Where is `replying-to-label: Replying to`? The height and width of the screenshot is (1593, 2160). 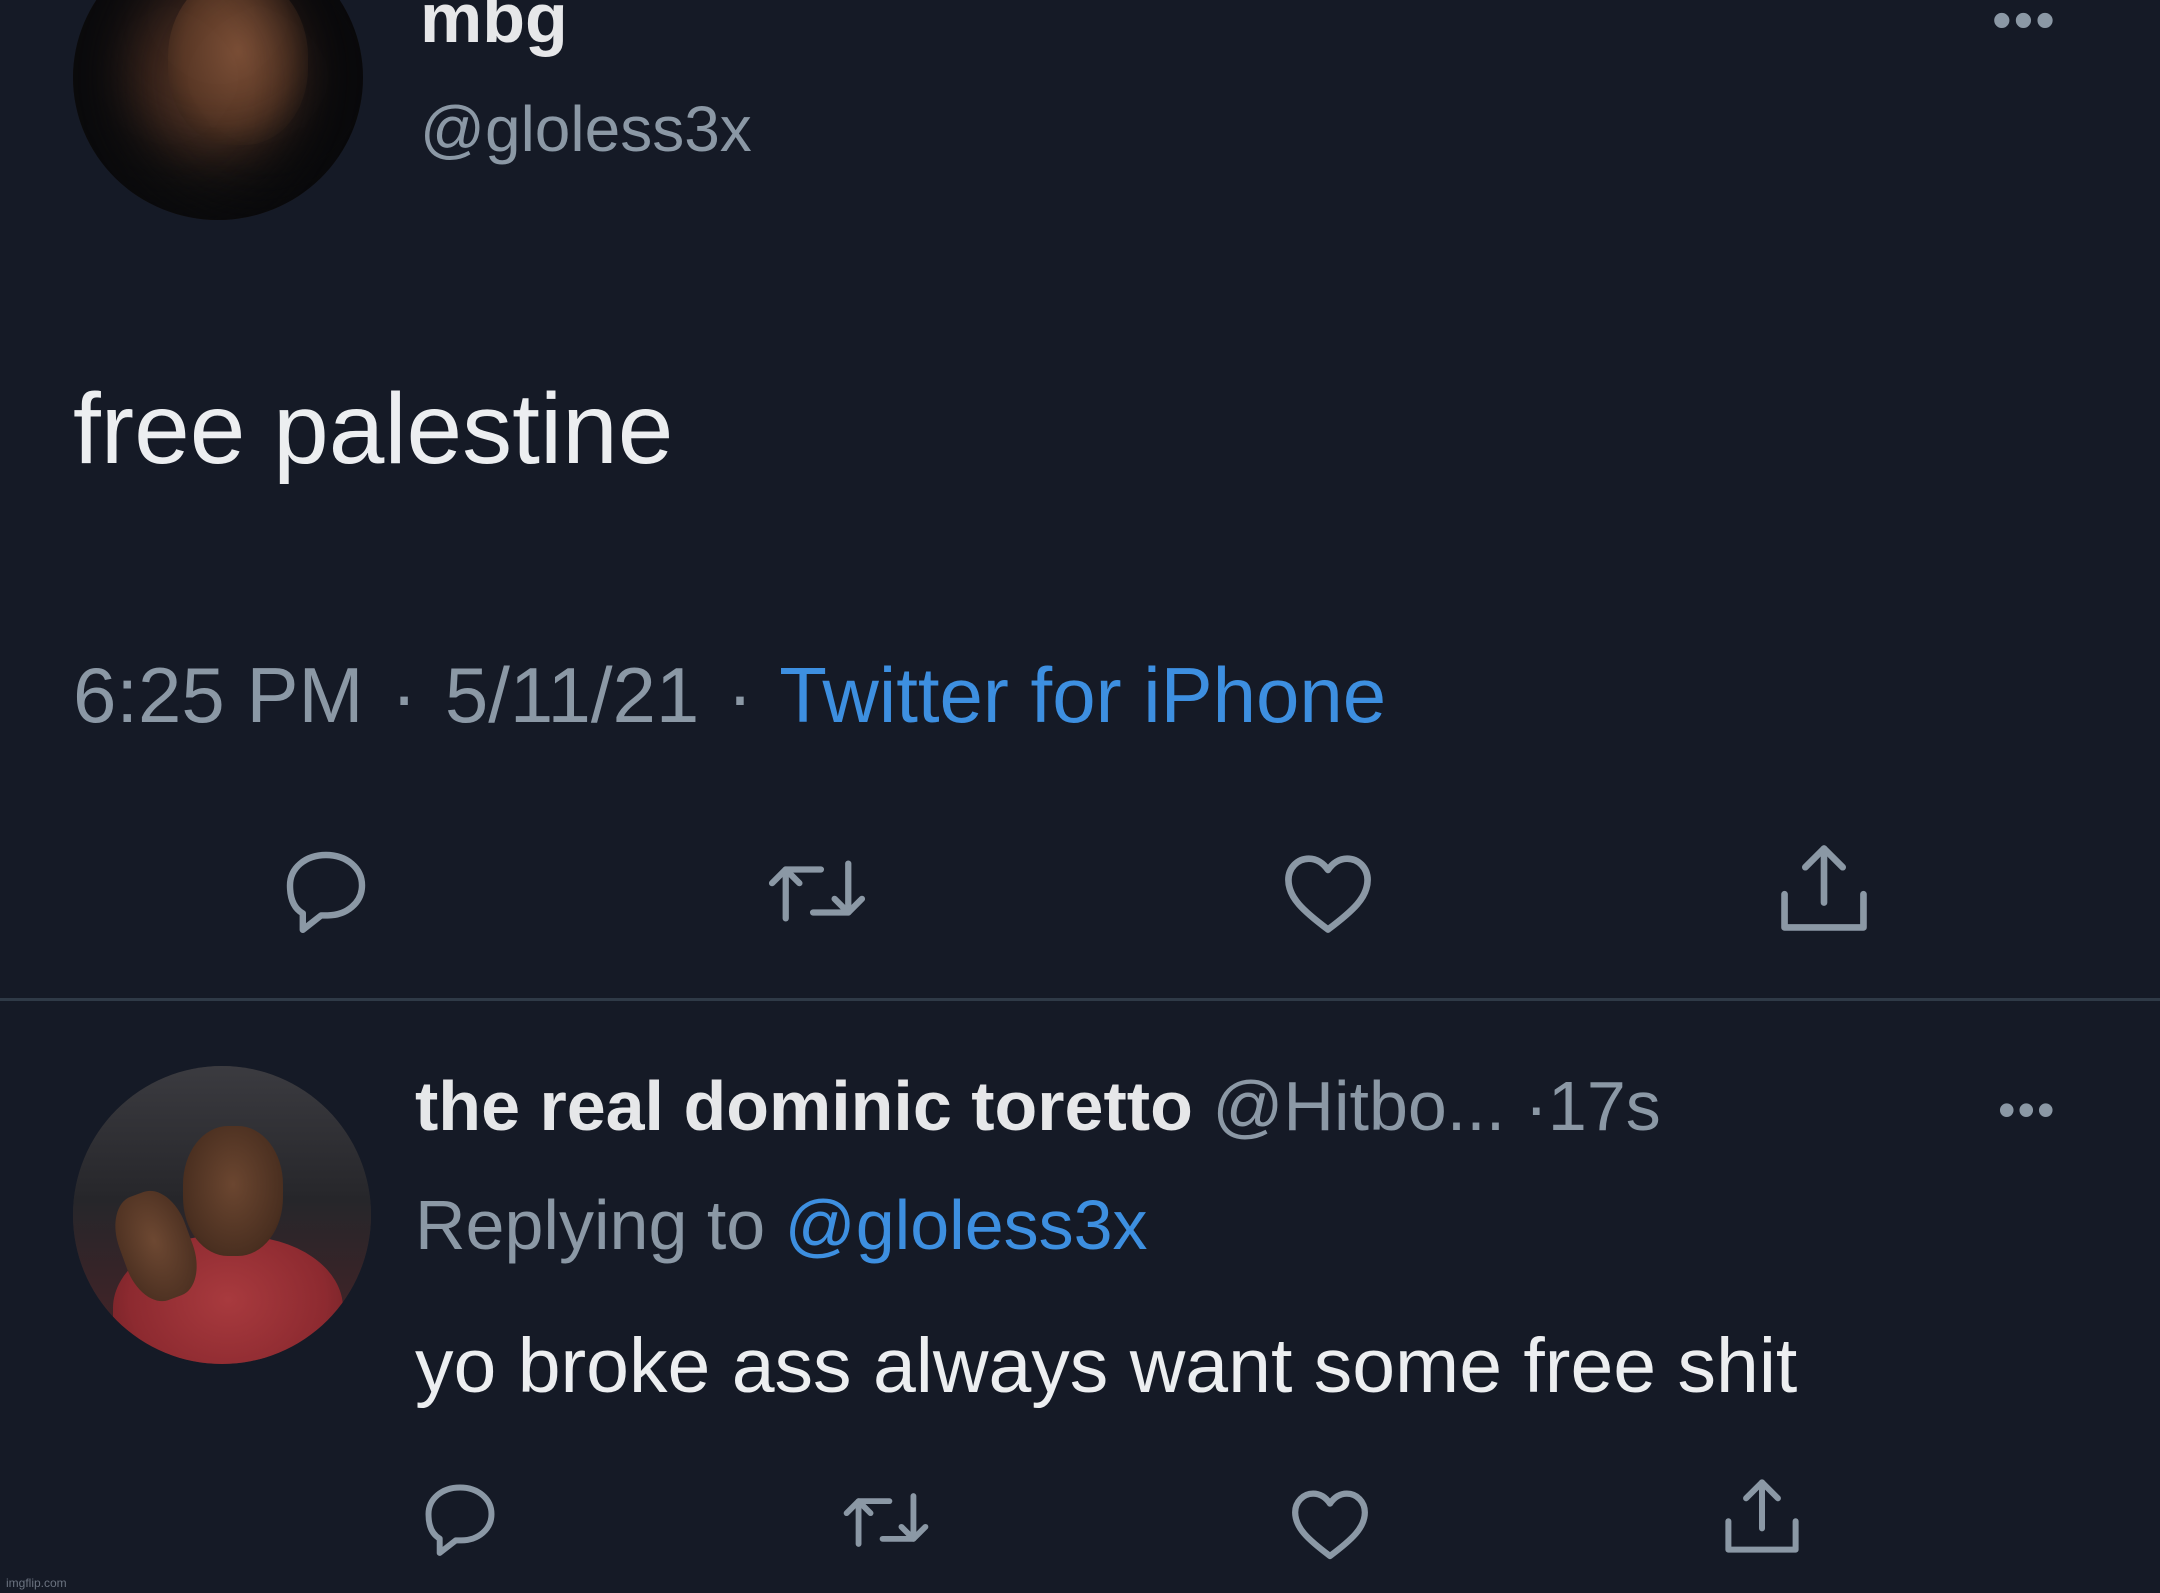
replying-to-label: Replying to is located at coordinates (590, 1225).